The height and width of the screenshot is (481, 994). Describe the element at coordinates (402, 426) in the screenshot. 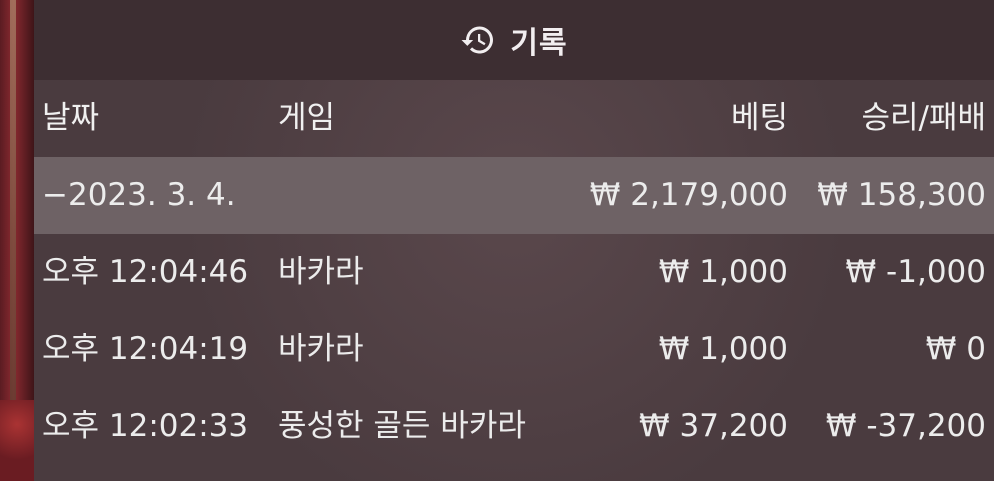

I see `row-game: 풍성한 골든 바카라` at that location.